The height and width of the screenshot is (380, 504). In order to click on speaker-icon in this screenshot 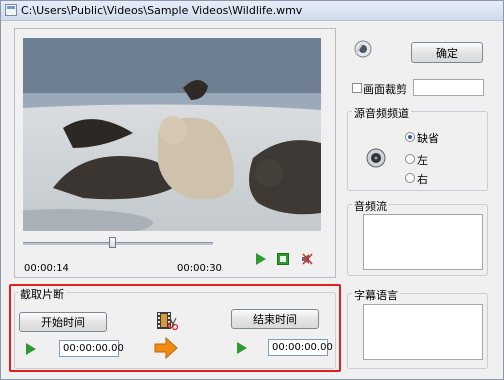, I will do `click(376, 158)`.